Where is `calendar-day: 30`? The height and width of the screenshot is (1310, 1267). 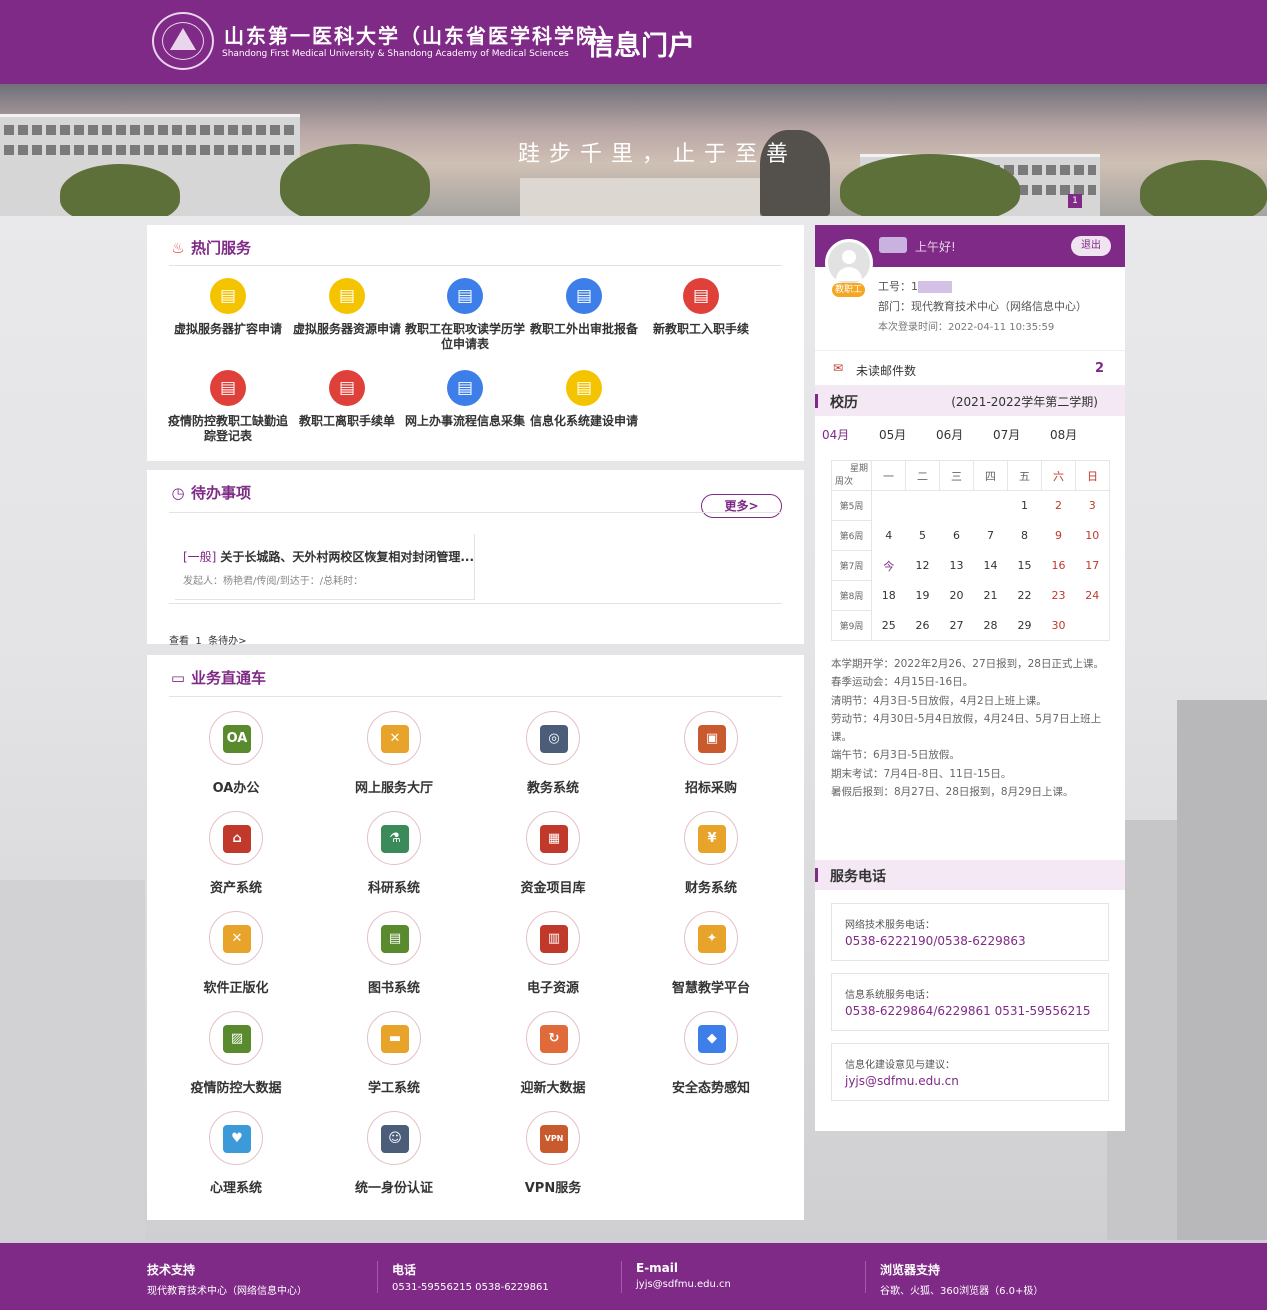
calendar-day: 30 is located at coordinates (1058, 625).